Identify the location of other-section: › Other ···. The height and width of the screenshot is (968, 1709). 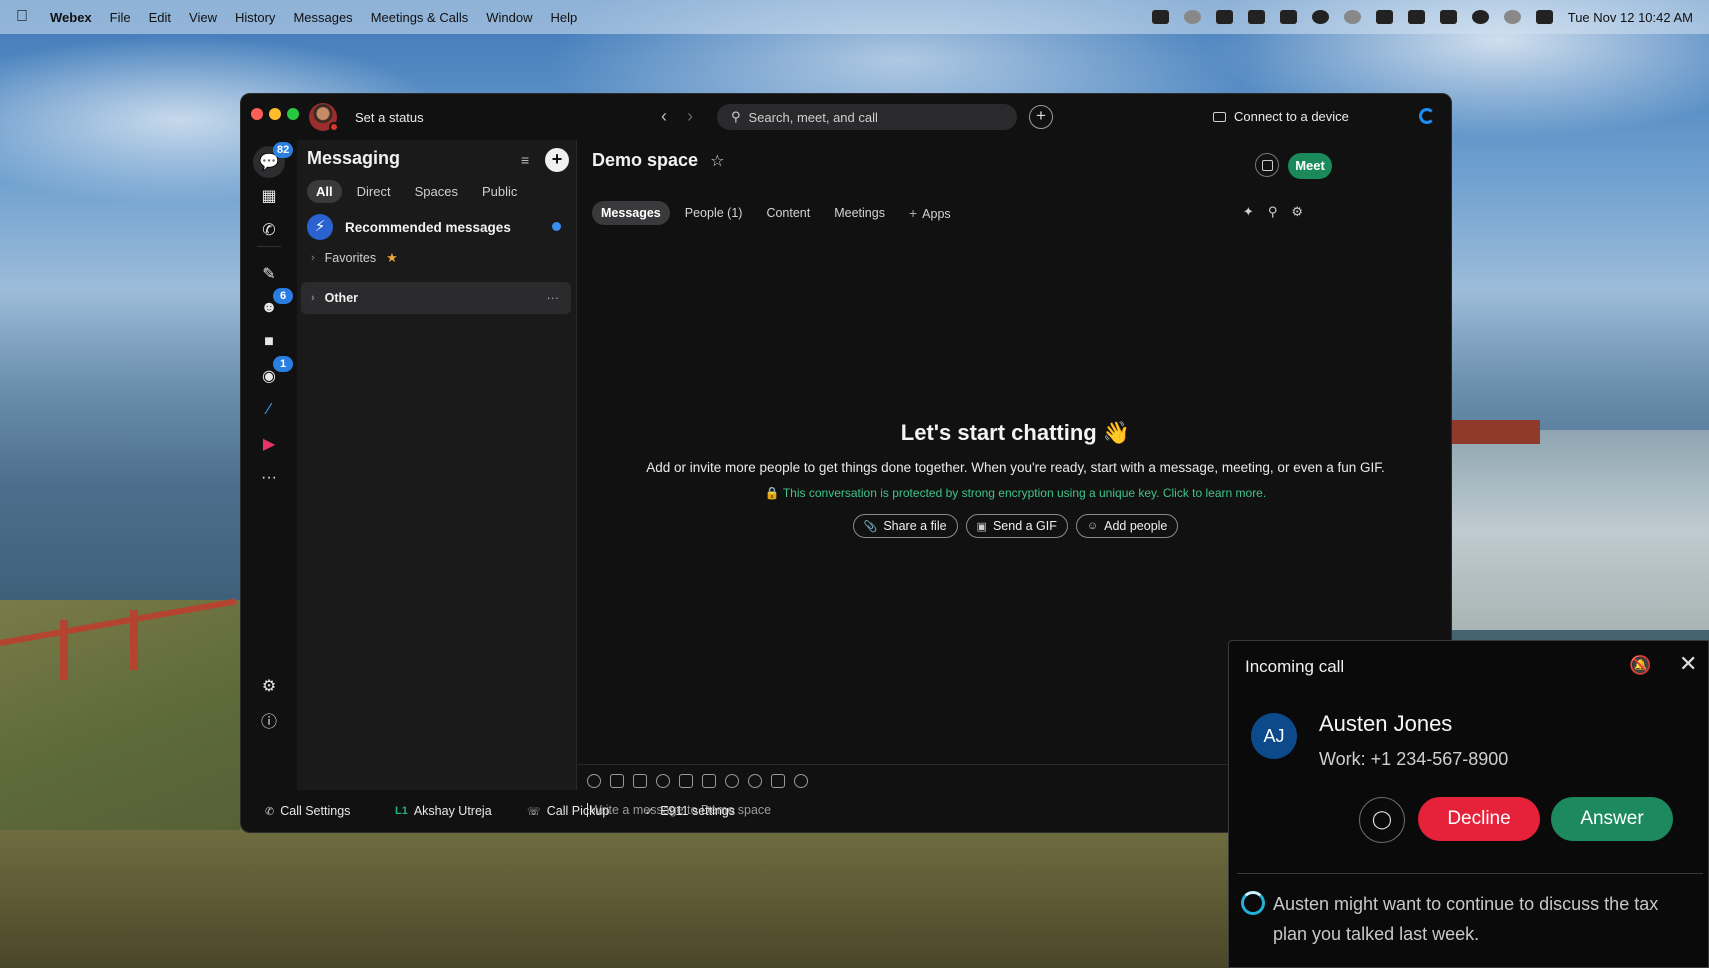
(436, 298).